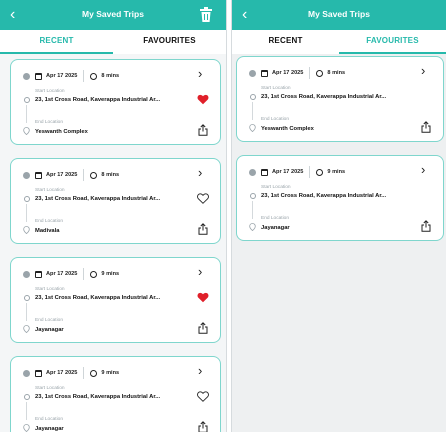 The height and width of the screenshot is (432, 446). What do you see at coordinates (339, 15) in the screenshot?
I see `app-header: ‹ My Saved Trips` at bounding box center [339, 15].